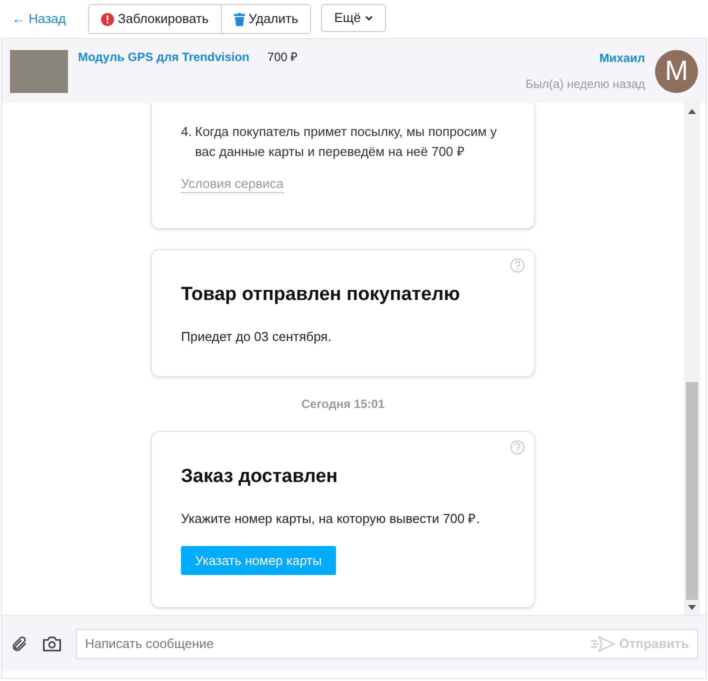 This screenshot has width=708, height=681. I want to click on step-text: Когда покупатель примет посылку, мы попросим у вас данные карты и переведём на неё 700 ₽, so click(346, 142).